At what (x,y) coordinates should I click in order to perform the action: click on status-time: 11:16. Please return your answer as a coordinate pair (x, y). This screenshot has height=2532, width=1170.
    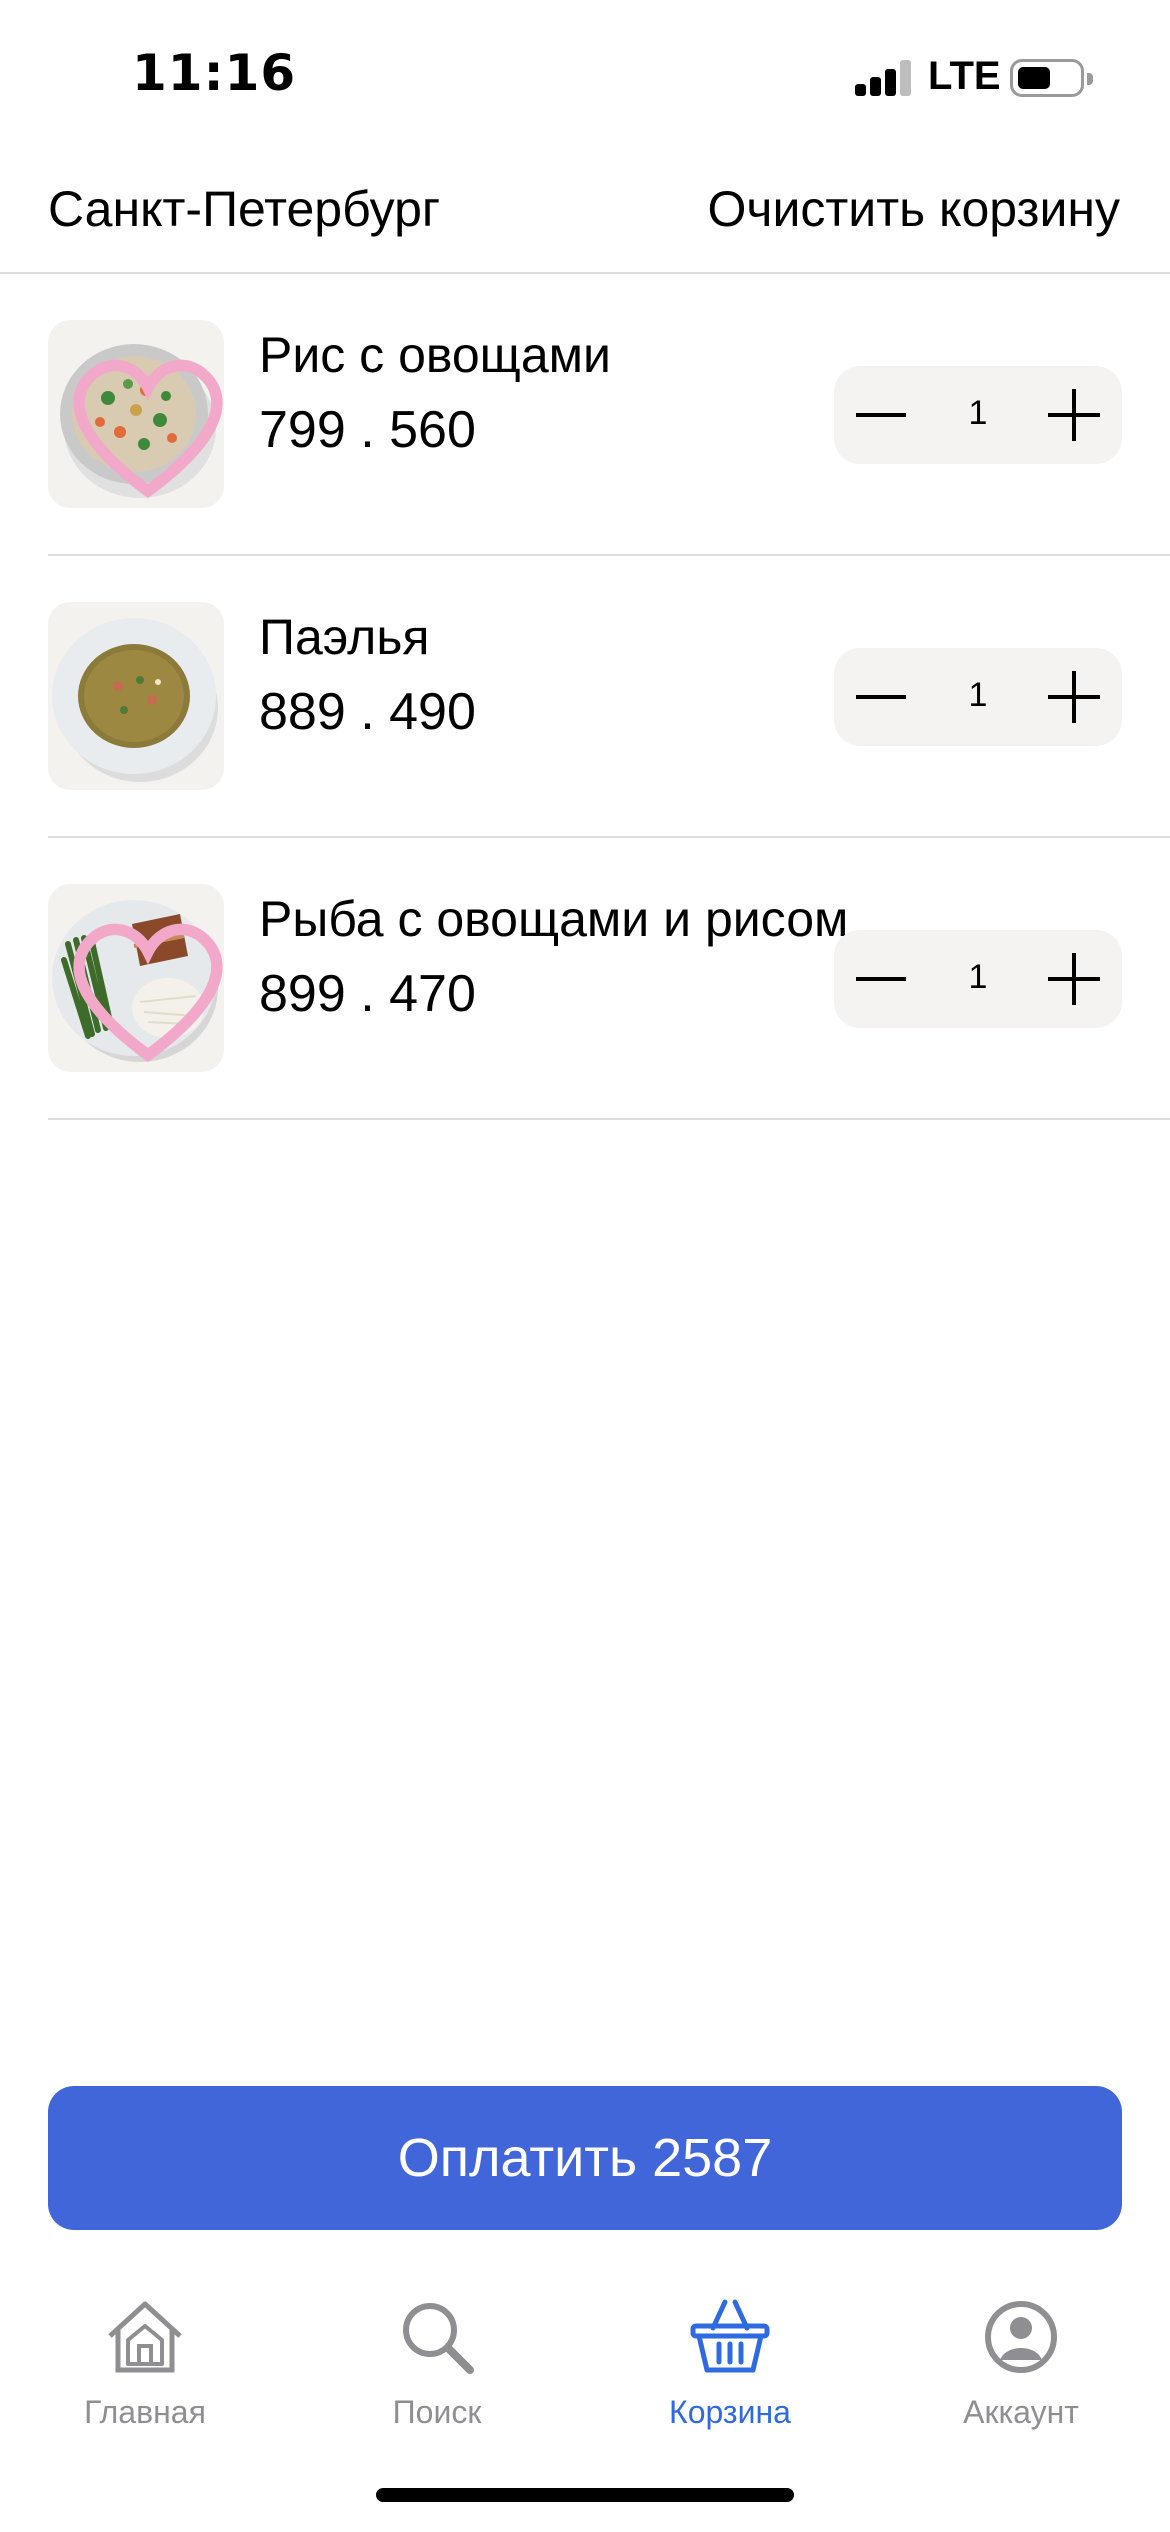
    Looking at the image, I should click on (214, 73).